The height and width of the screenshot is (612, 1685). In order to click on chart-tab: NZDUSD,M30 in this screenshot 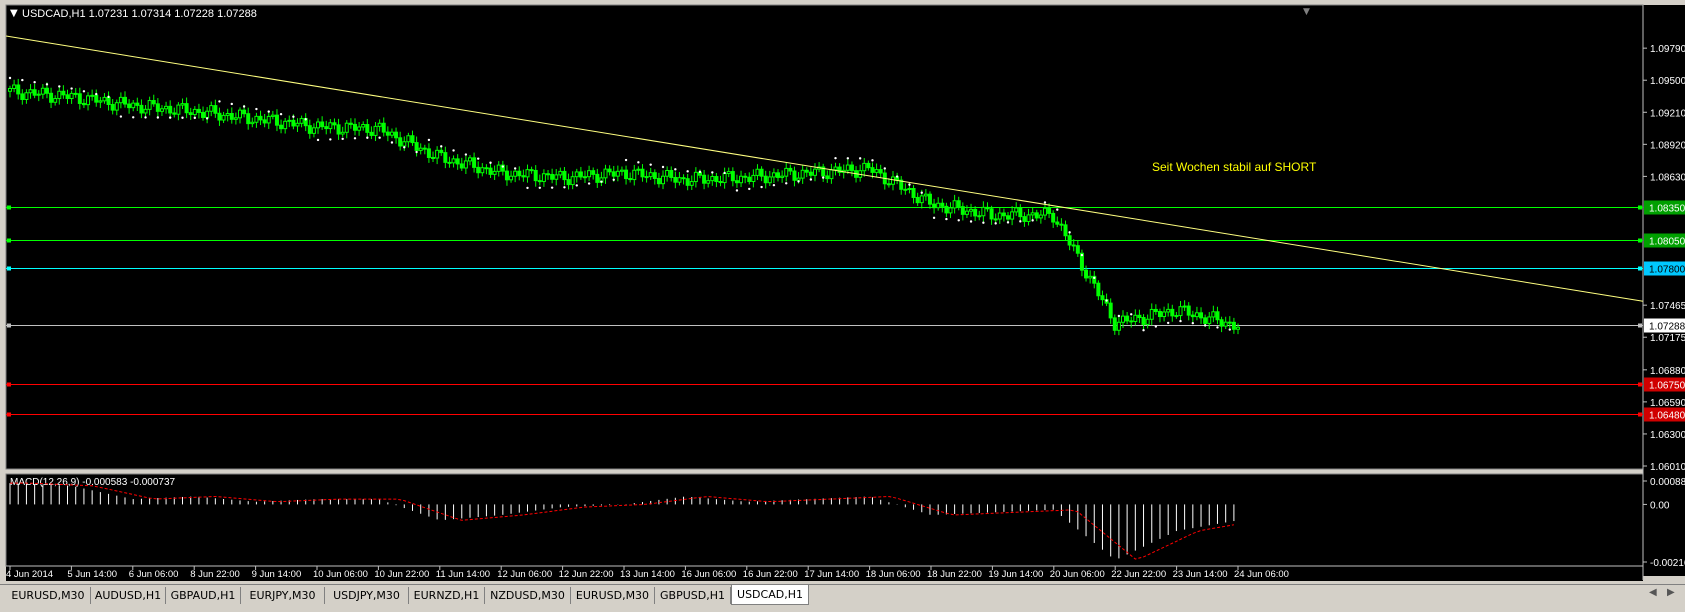, I will do `click(528, 595)`.